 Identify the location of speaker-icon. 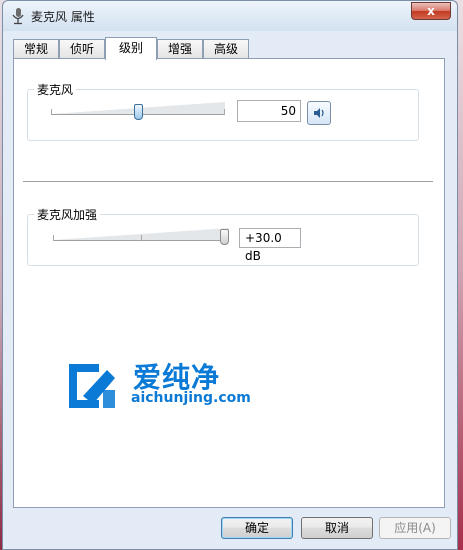
(319, 113).